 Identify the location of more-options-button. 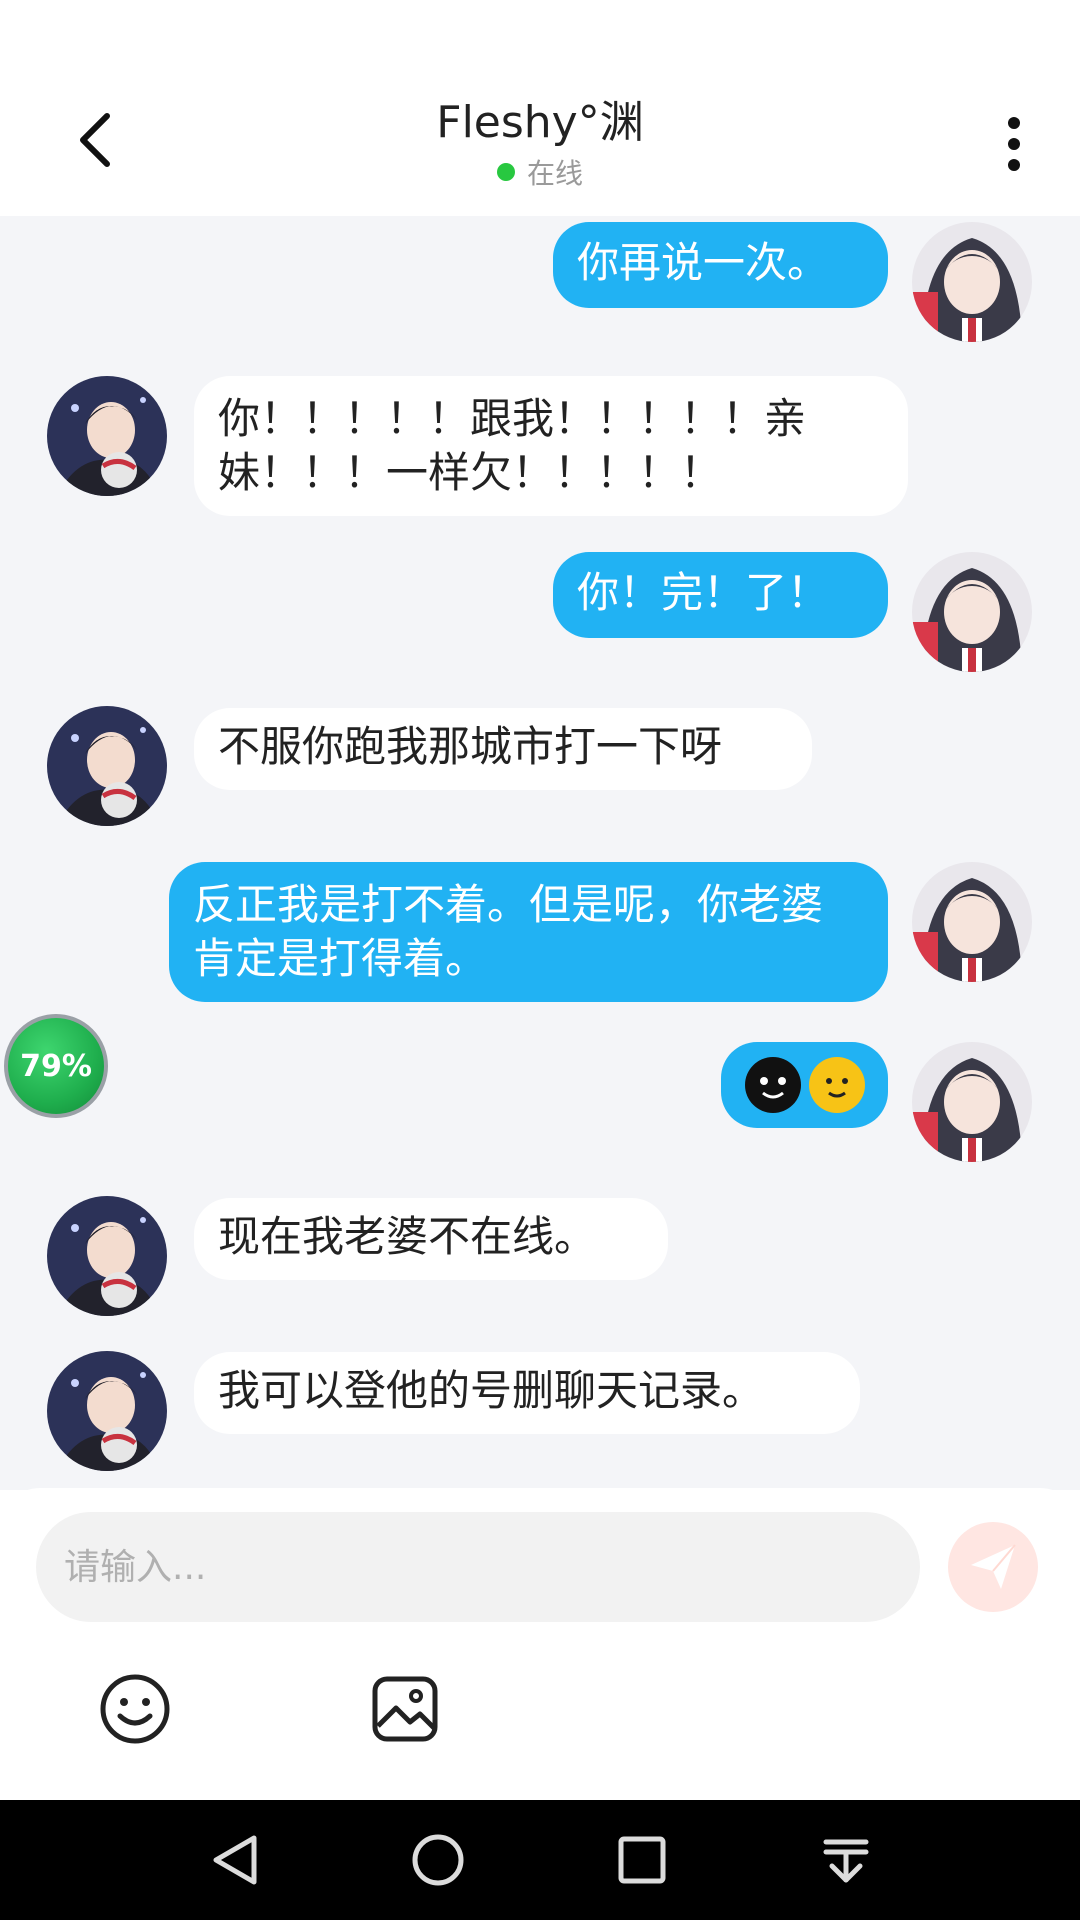
(1014, 144).